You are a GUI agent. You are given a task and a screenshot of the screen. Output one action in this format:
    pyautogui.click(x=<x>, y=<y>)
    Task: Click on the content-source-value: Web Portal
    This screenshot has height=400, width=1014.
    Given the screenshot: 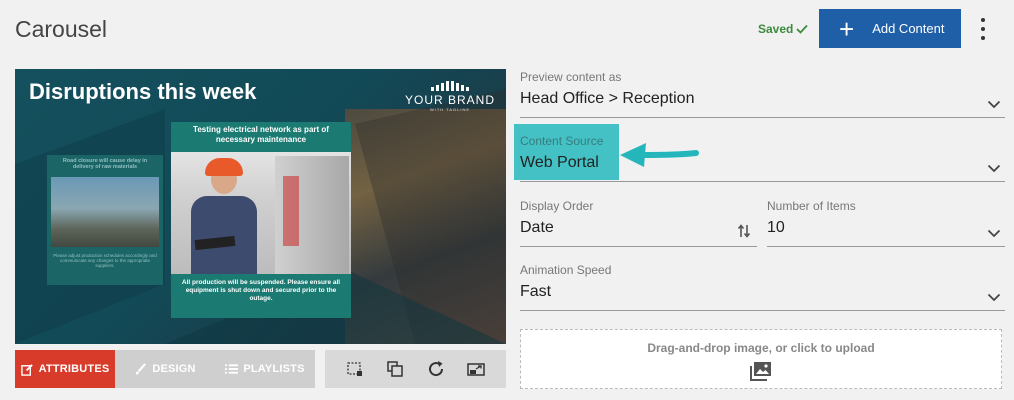 What is the action you would take?
    pyautogui.click(x=559, y=162)
    